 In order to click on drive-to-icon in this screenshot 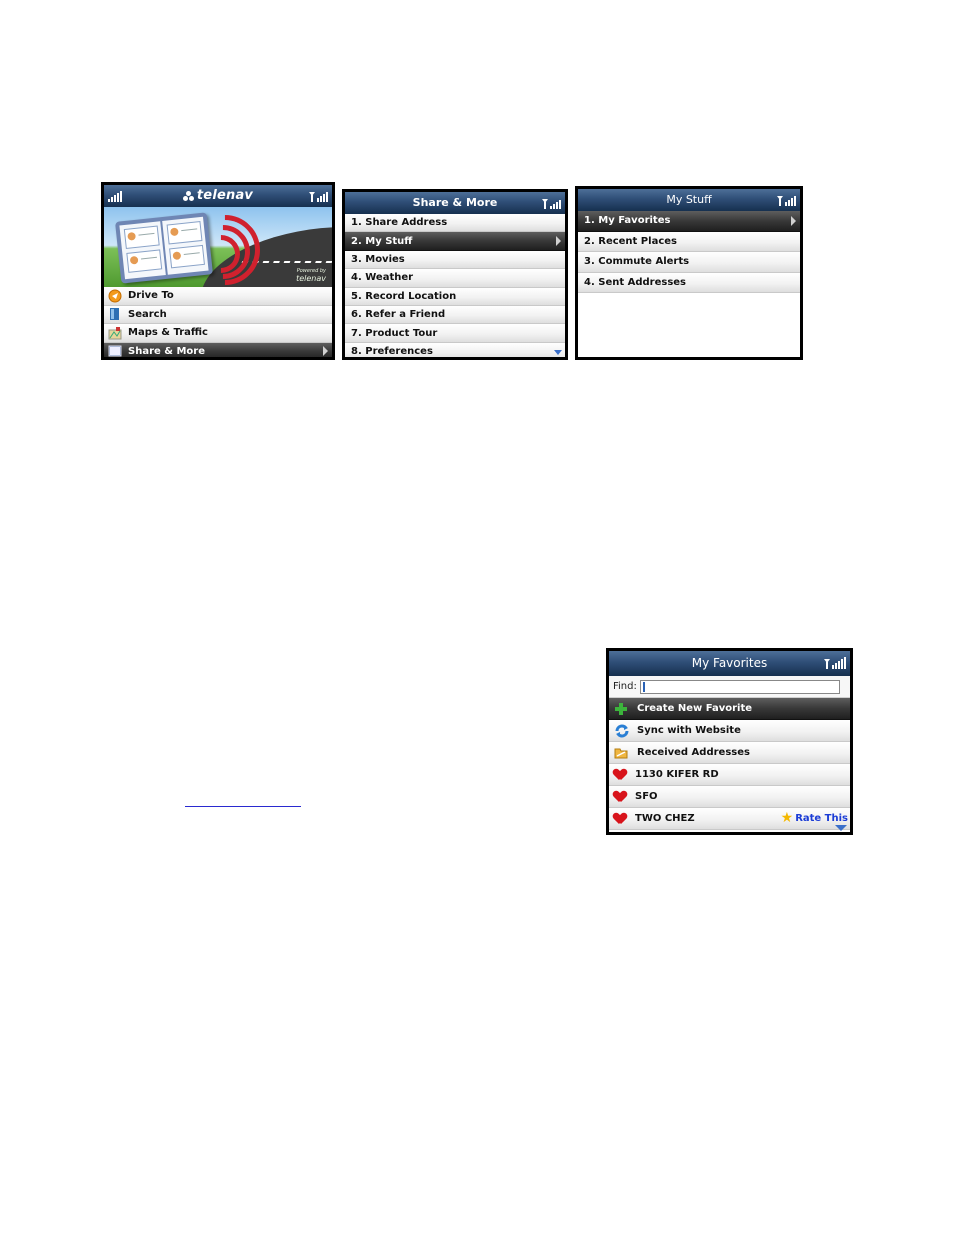, I will do `click(115, 296)`.